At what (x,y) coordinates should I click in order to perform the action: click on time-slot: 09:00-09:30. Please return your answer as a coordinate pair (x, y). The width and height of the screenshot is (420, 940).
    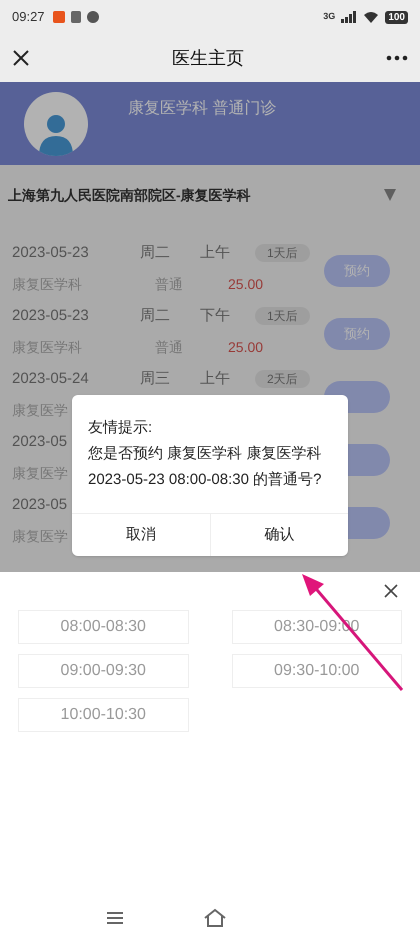
    Looking at the image, I should click on (103, 671).